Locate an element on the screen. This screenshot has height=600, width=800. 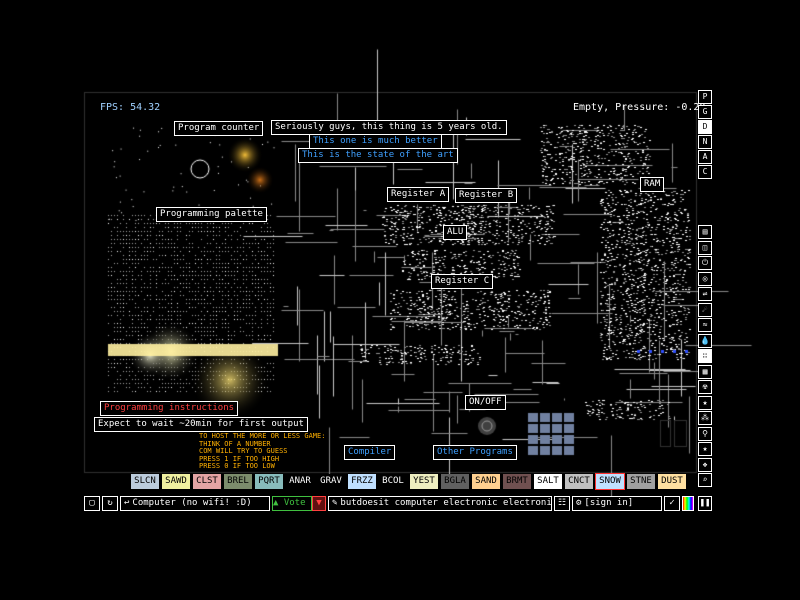
element-button-anar: ANAR is located at coordinates (300, 481).